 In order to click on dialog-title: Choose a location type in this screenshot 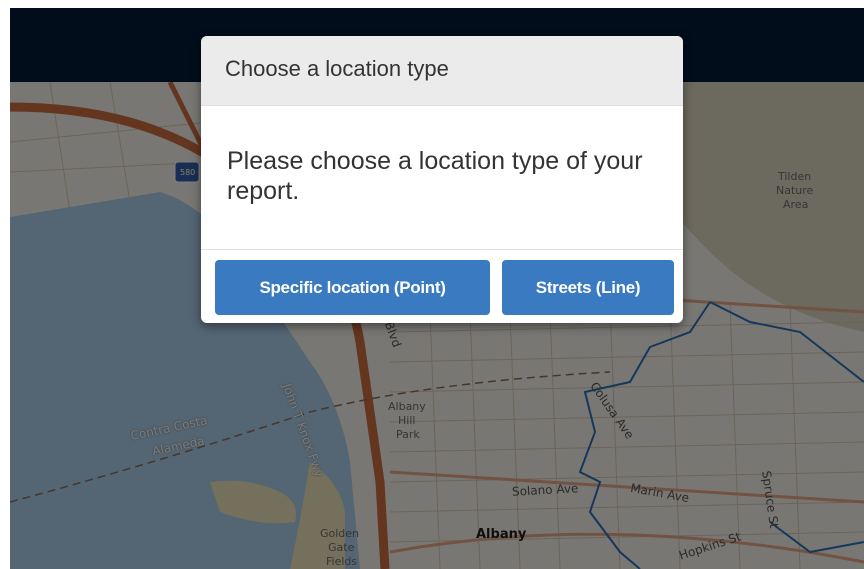, I will do `click(337, 68)`.